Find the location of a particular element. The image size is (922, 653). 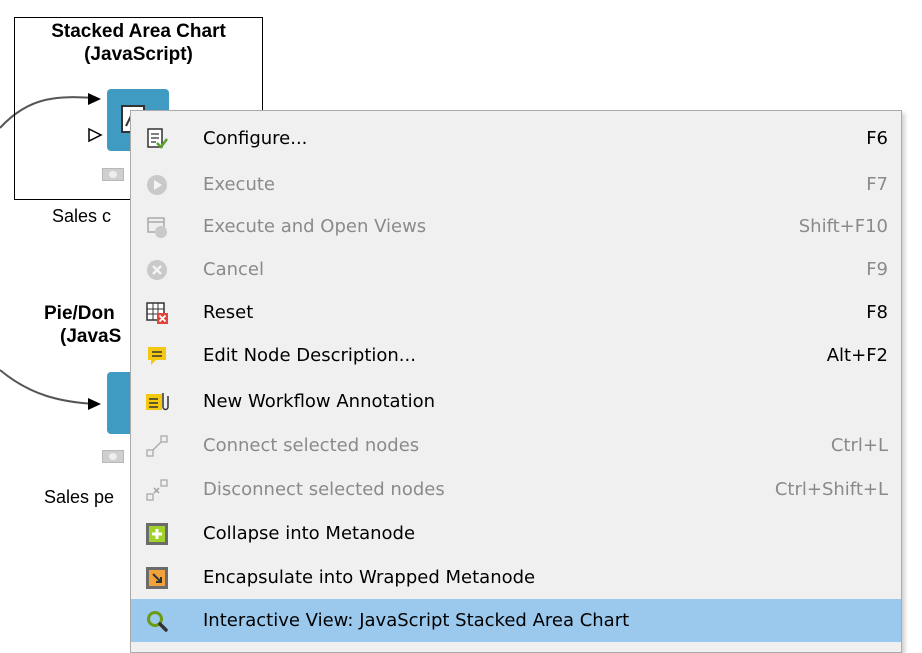

node-label: Sales pe is located at coordinates (79, 497).